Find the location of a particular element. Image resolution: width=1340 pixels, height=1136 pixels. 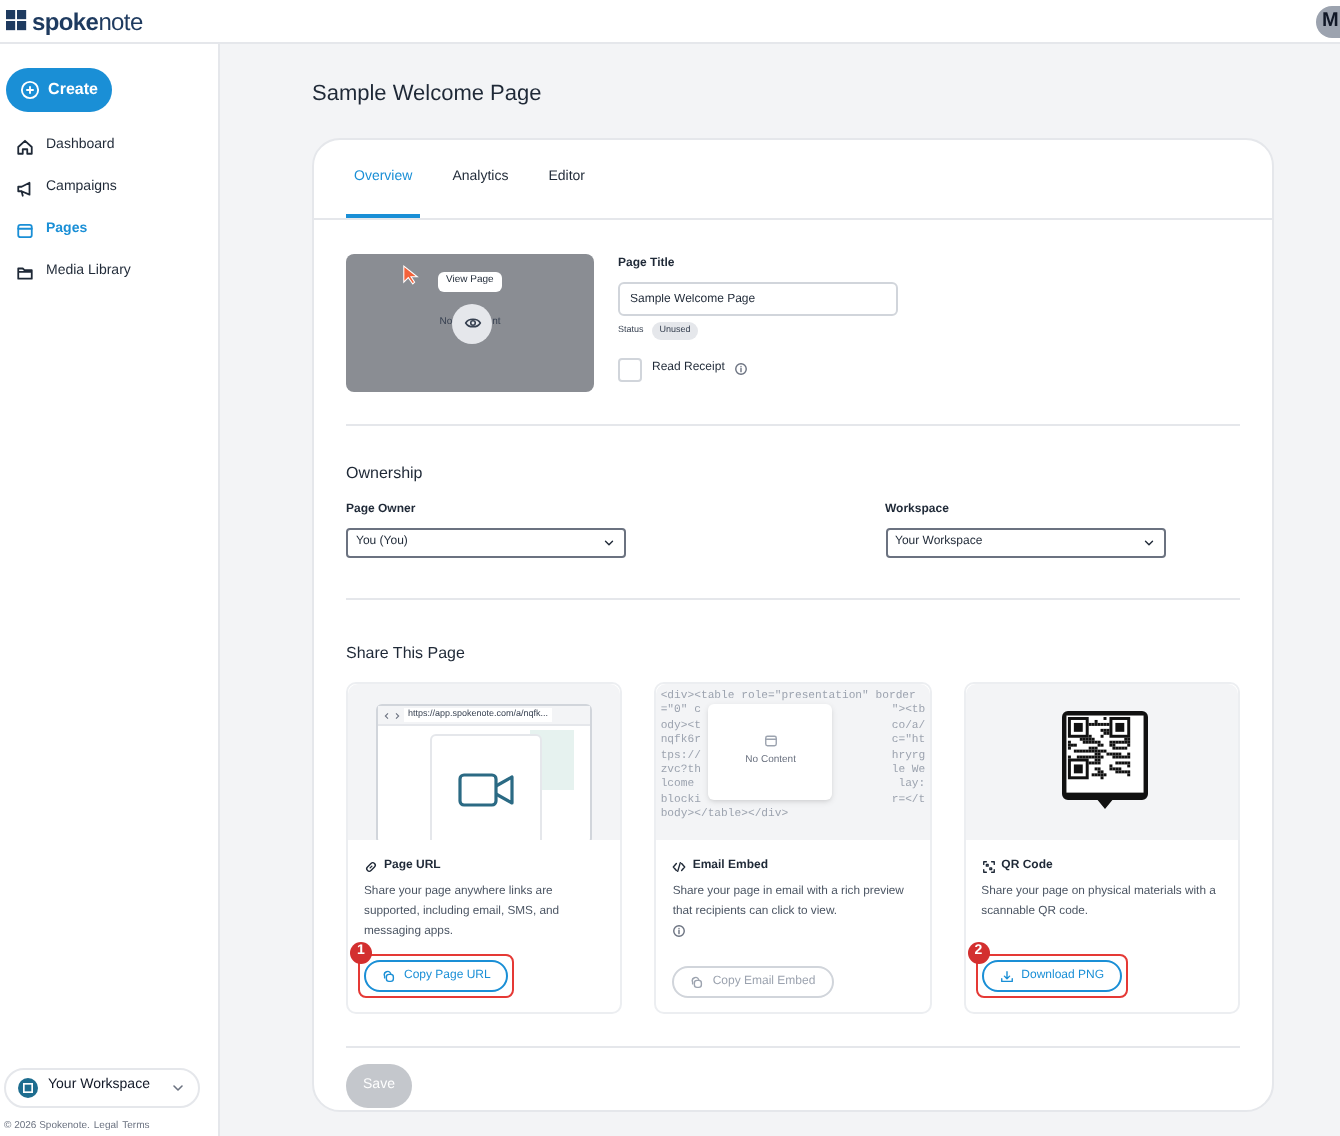

avatar: M is located at coordinates (1328, 21).